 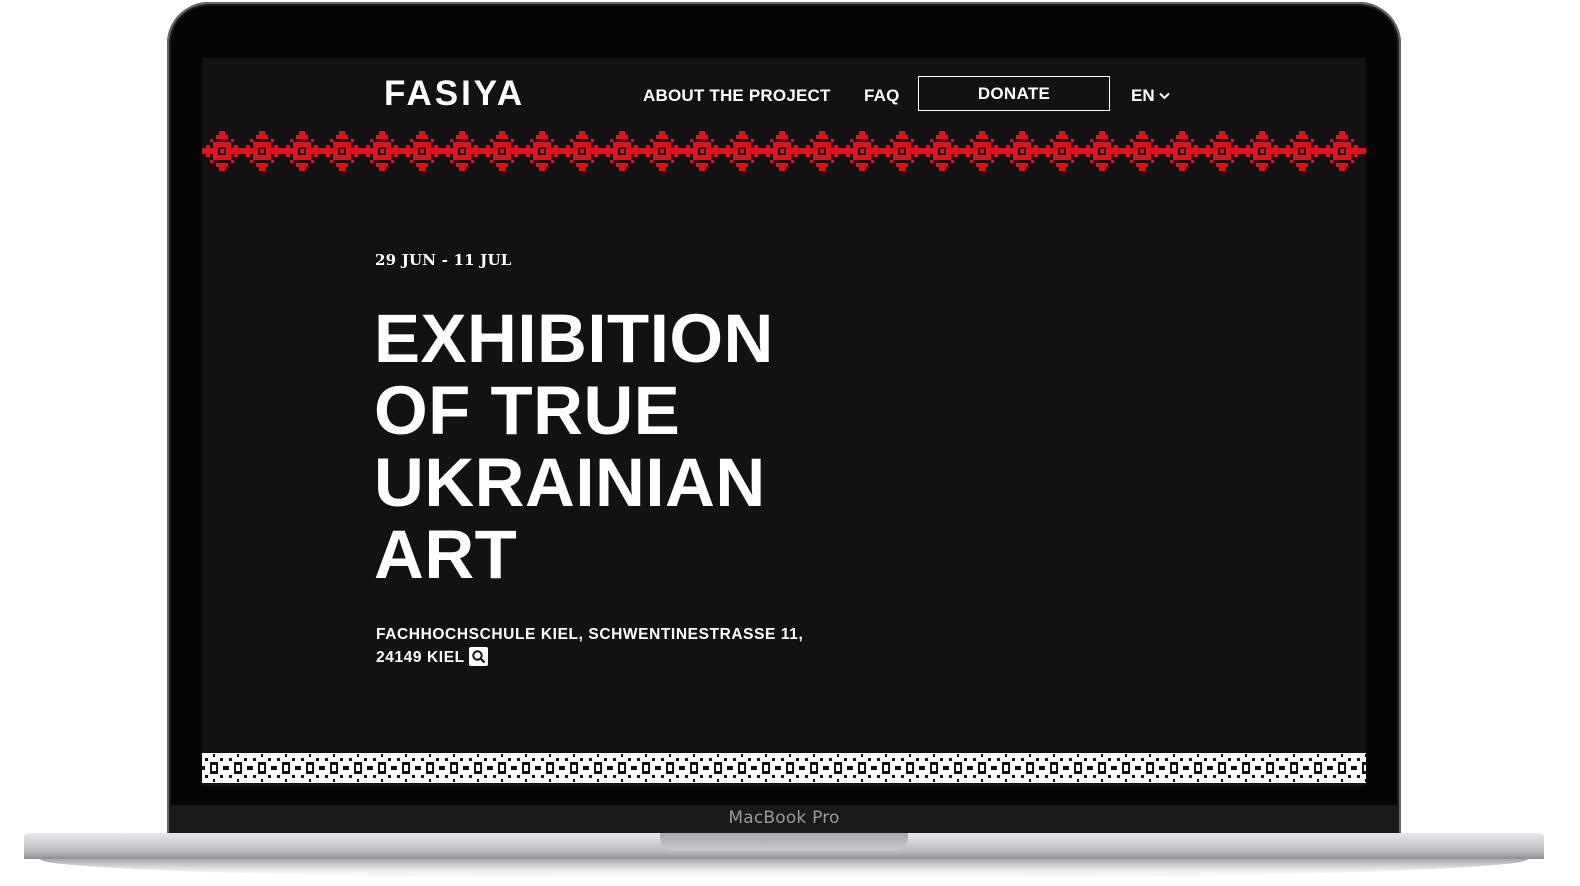 I want to click on laptop-base-edge, so click(x=784, y=869).